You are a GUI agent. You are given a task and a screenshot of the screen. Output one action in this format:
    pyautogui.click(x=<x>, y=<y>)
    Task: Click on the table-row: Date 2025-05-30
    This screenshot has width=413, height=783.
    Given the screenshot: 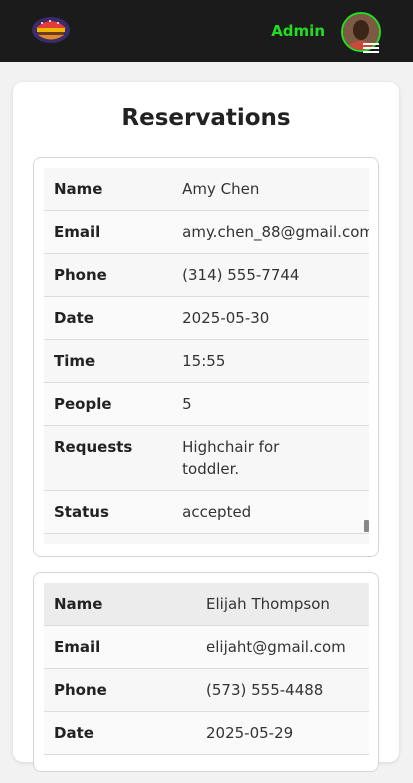 What is the action you would take?
    pyautogui.click(x=206, y=318)
    